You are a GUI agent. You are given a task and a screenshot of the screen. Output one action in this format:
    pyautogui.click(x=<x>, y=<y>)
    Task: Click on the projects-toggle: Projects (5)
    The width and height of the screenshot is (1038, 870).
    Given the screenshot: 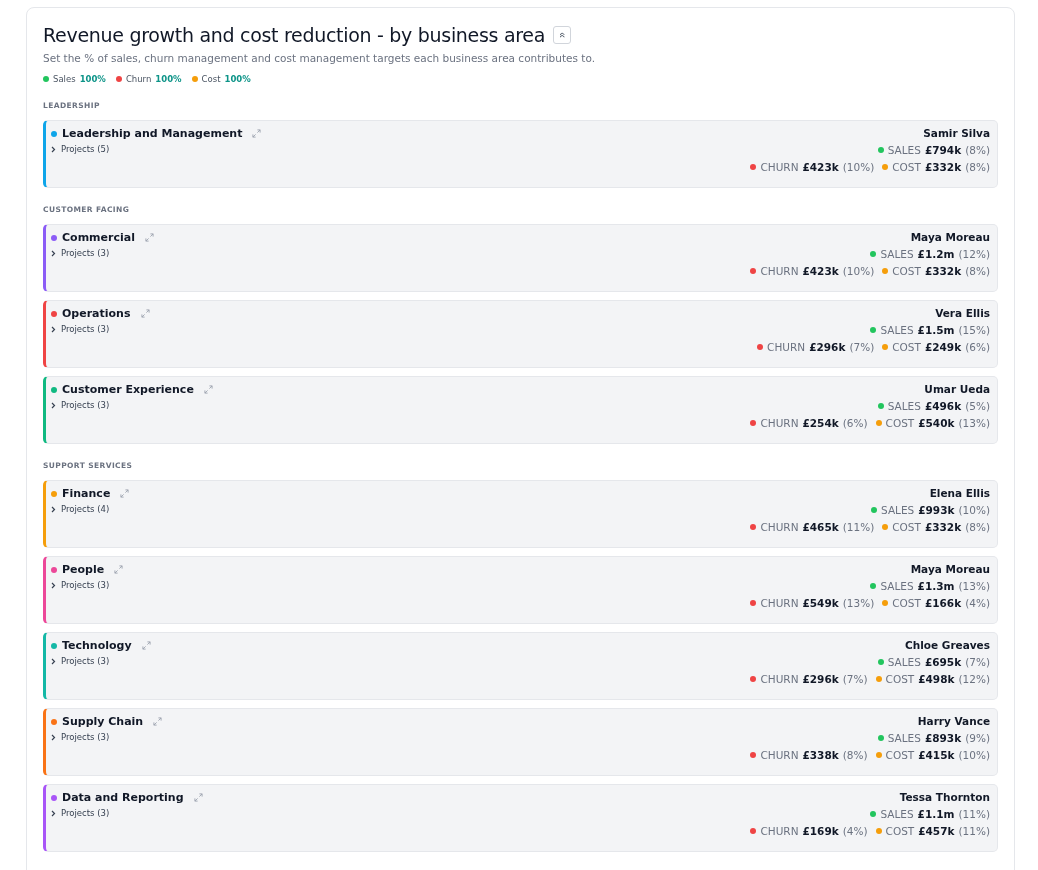 What is the action you would take?
    pyautogui.click(x=156, y=149)
    